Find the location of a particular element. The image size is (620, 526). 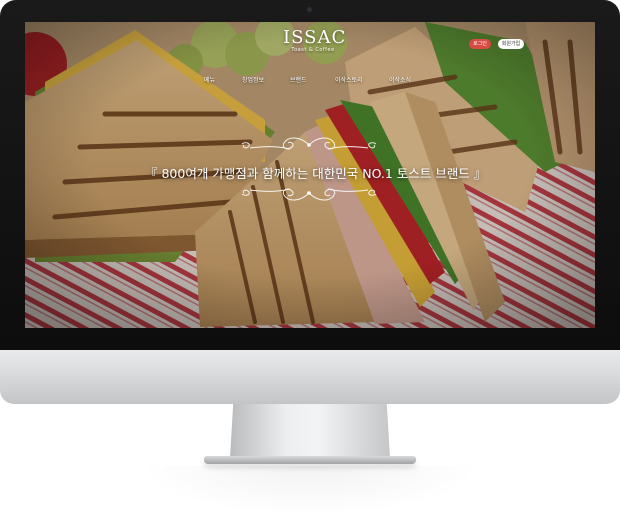

nav-item-menu: 메뉴 is located at coordinates (209, 79).